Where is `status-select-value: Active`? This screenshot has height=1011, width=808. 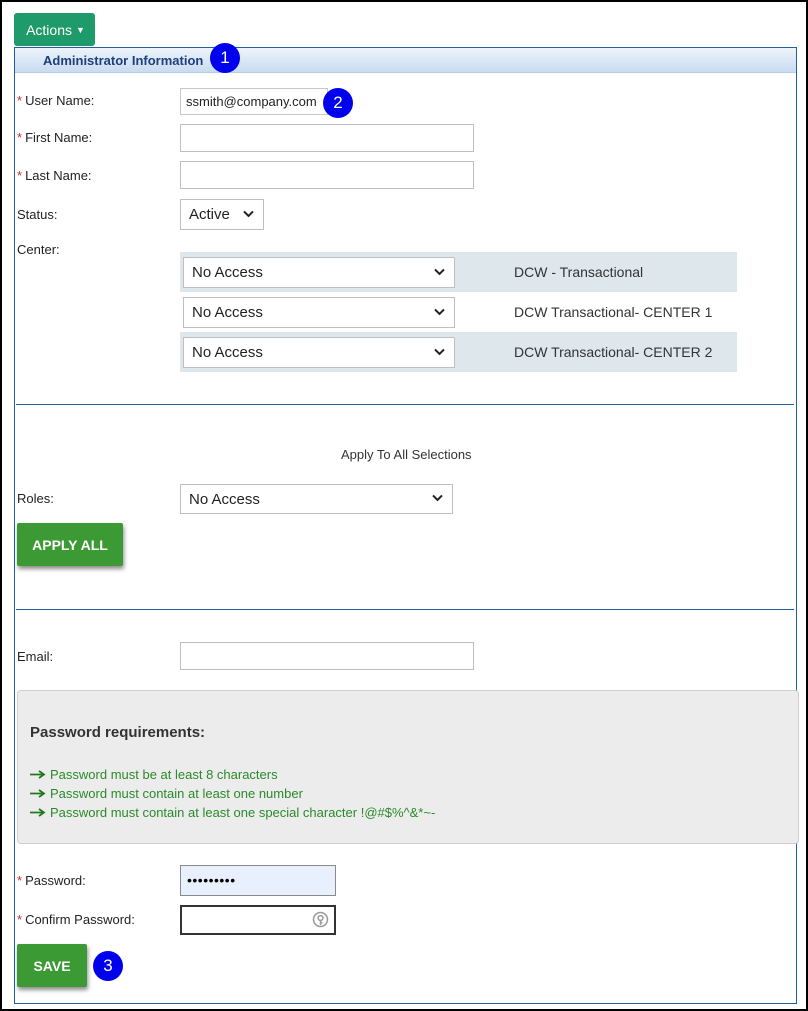 status-select-value: Active is located at coordinates (209, 214).